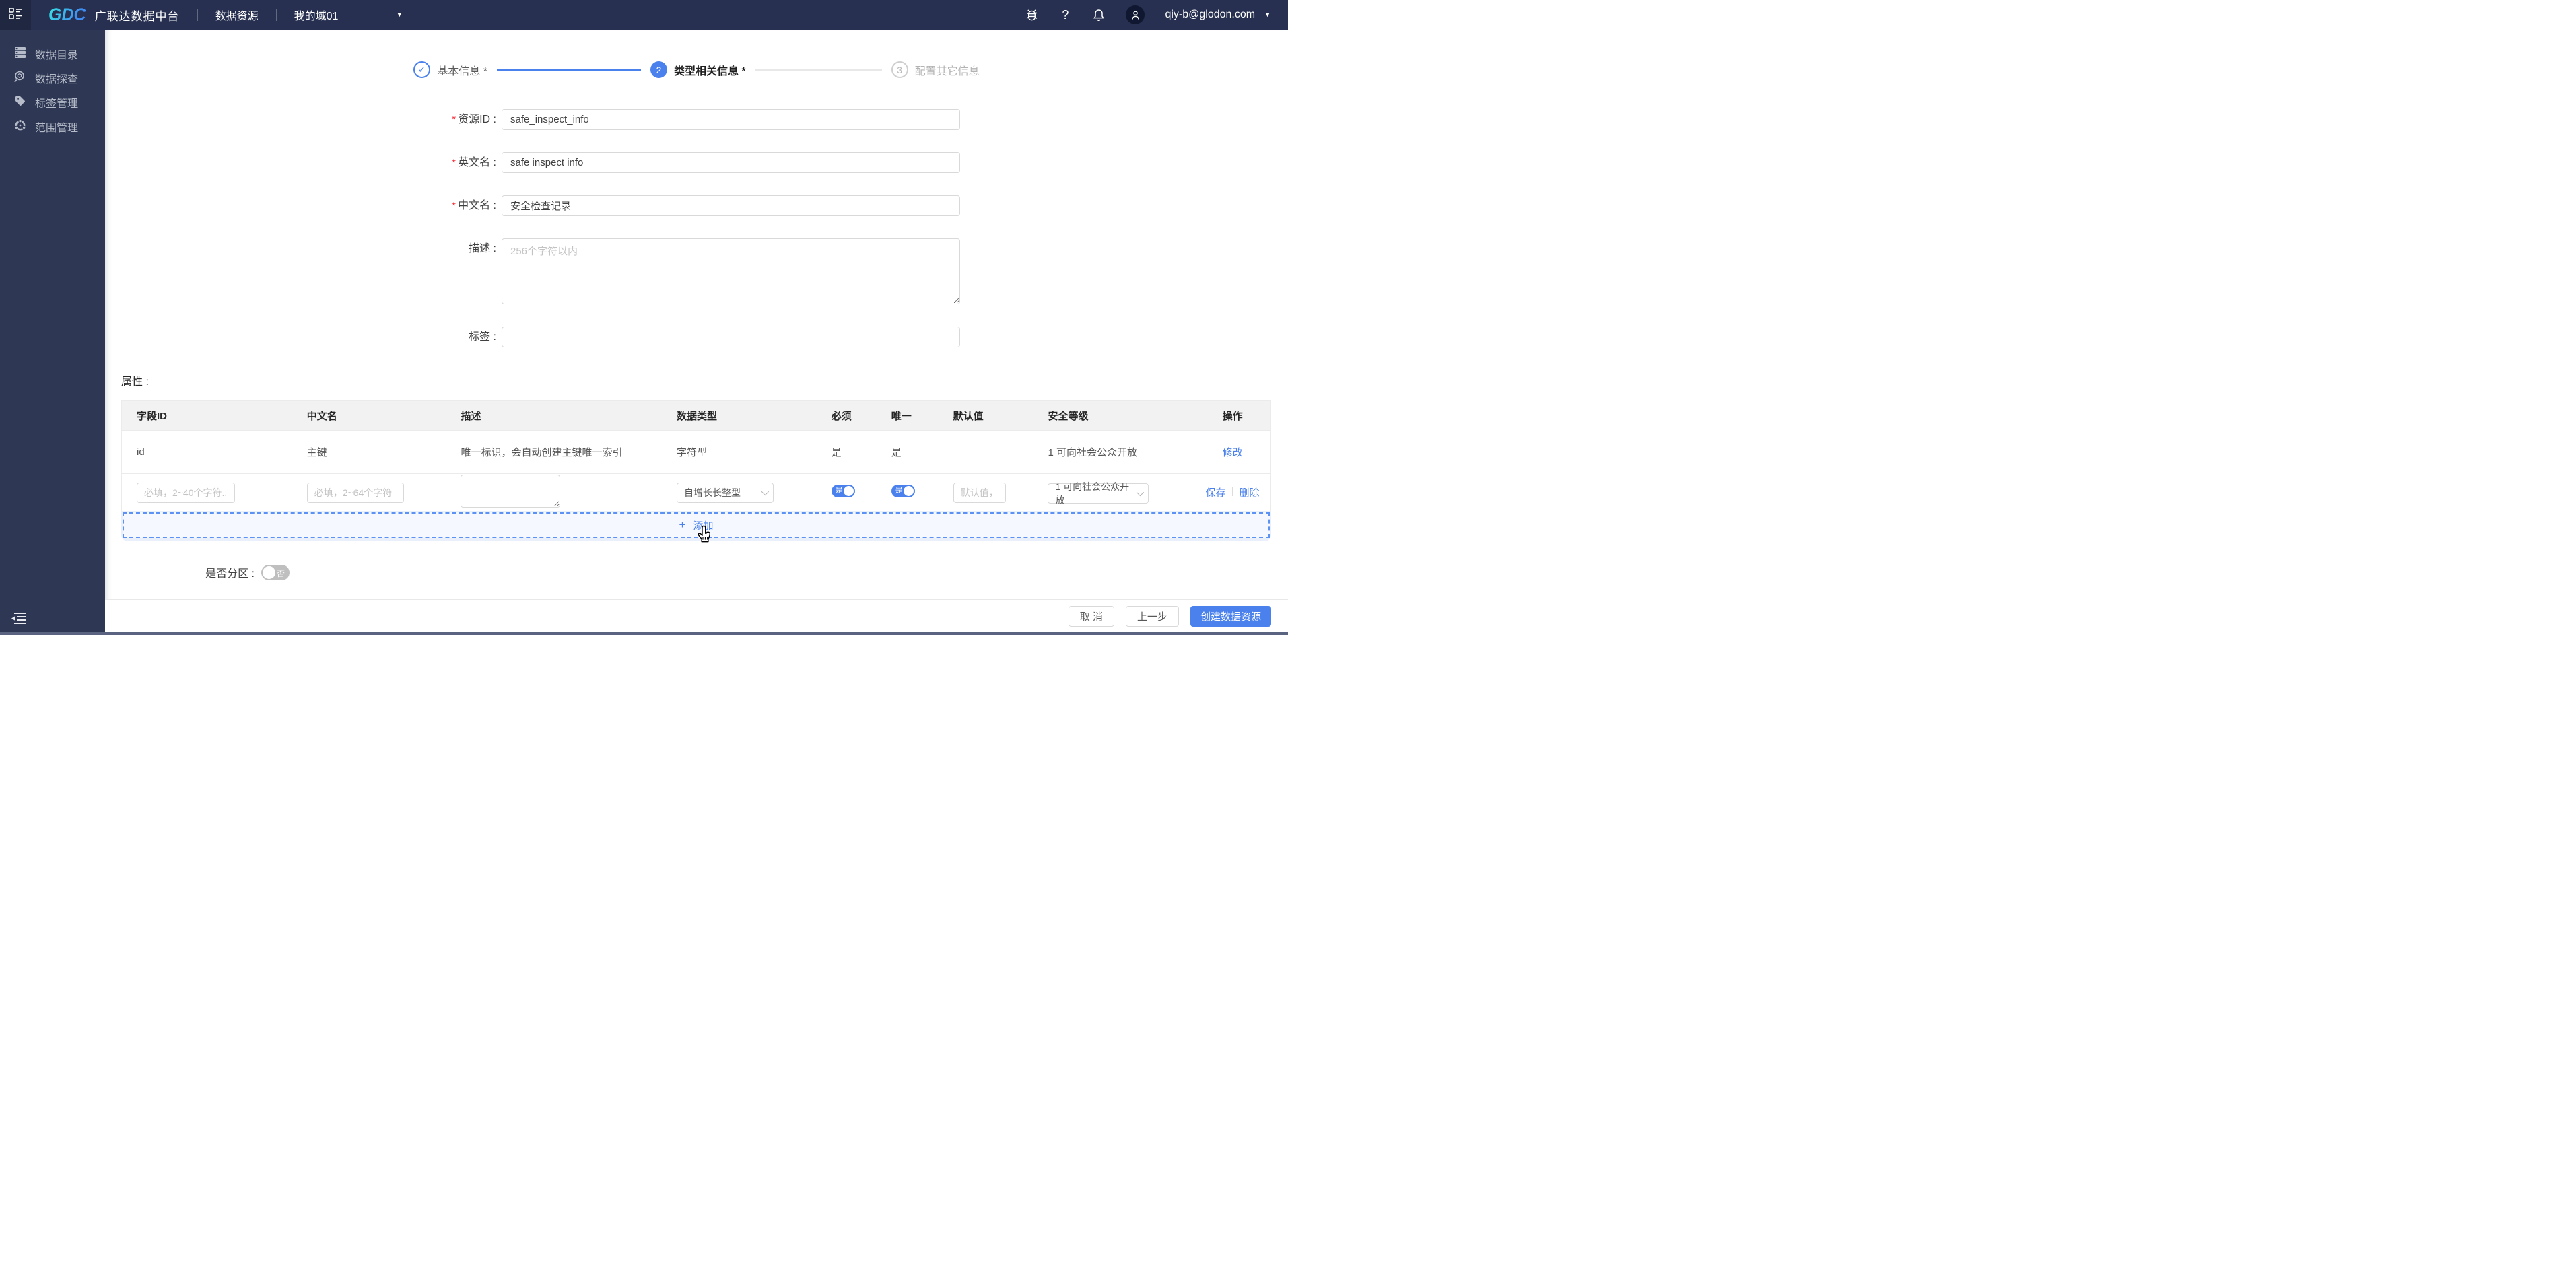 Image resolution: width=2576 pixels, height=1271 pixels. What do you see at coordinates (1250, 492) in the screenshot?
I see `delete-link: 删除` at bounding box center [1250, 492].